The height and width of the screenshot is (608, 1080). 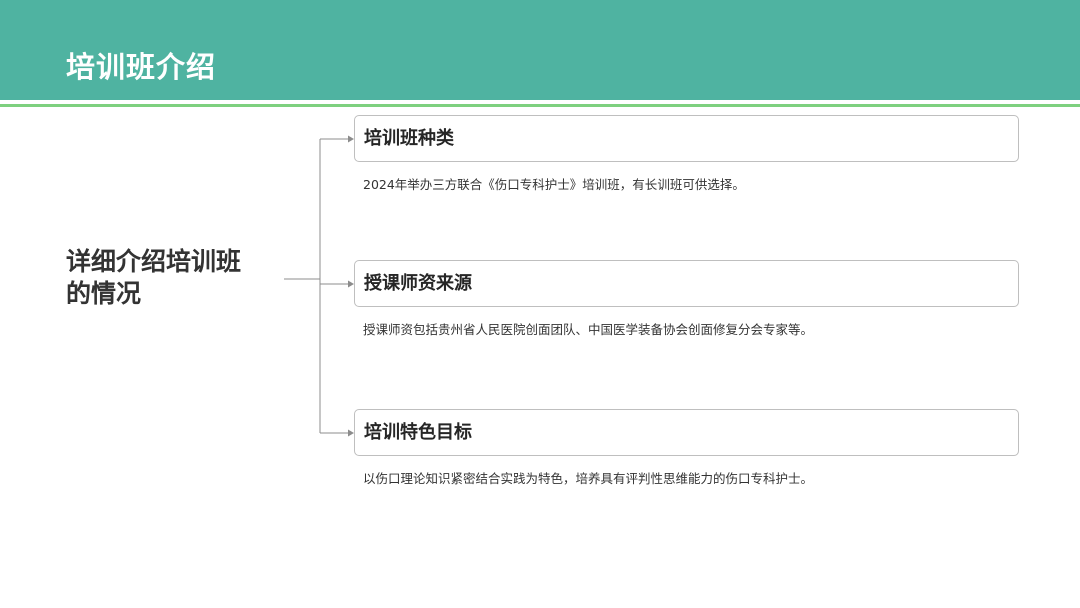 I want to click on item-description: 2024年举办三方联合《伤口专科护士》培训班，有长训班可供选择。, so click(x=554, y=184).